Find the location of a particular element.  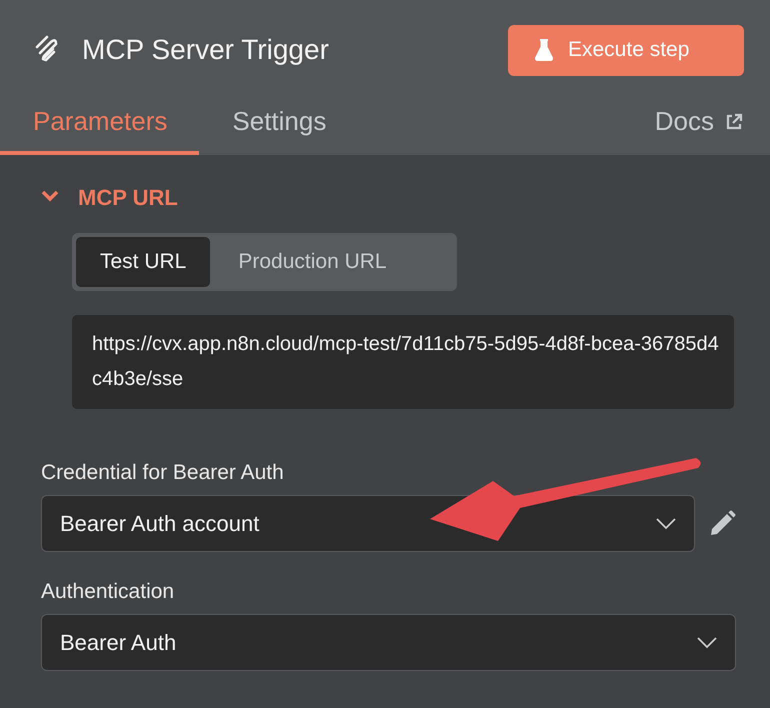

field-label: Credential for Bearer Auth is located at coordinates (163, 473).